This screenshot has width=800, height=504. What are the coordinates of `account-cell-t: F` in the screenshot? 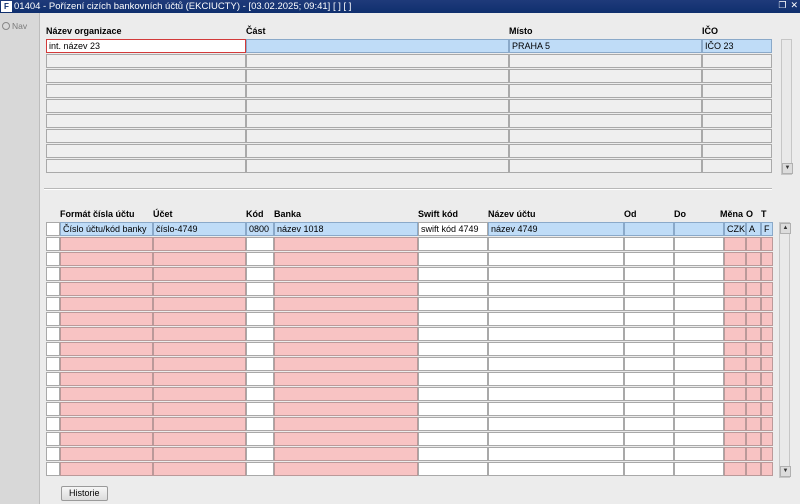 It's located at (767, 229).